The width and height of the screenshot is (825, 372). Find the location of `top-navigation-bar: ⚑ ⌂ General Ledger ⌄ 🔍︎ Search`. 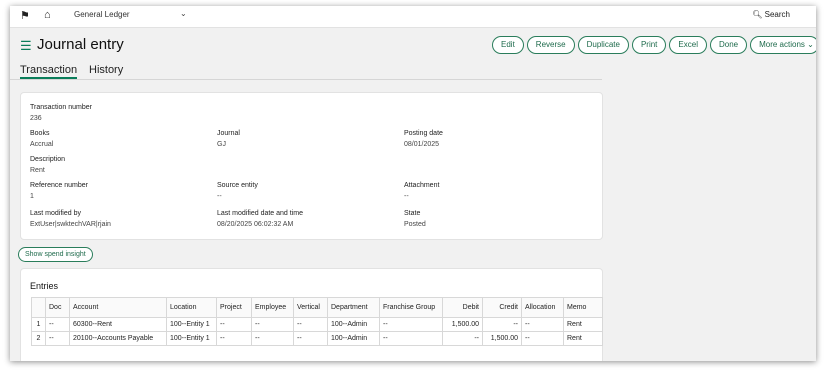

top-navigation-bar: ⚑ ⌂ General Ledger ⌄ 🔍︎ Search is located at coordinates (413, 17).